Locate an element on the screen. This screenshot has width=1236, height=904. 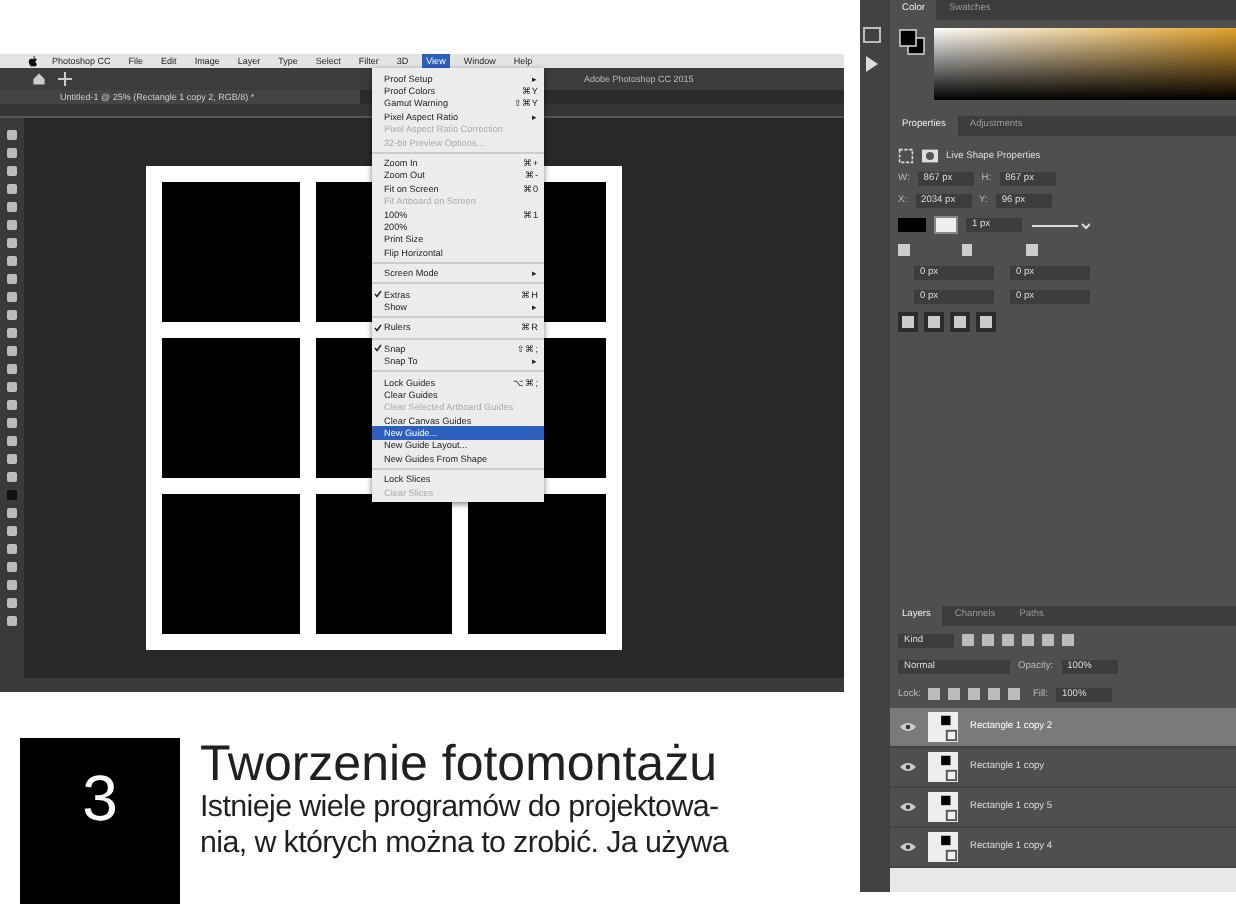
color-spectrum is located at coordinates (1085, 64).